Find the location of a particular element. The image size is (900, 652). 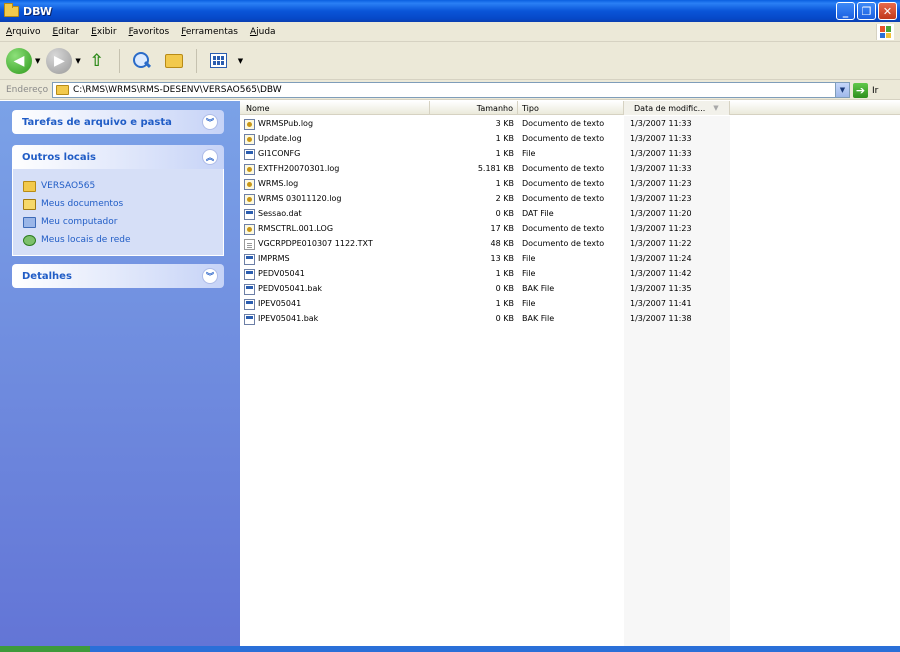

file-name: Sessao.dat is located at coordinates (280, 213).